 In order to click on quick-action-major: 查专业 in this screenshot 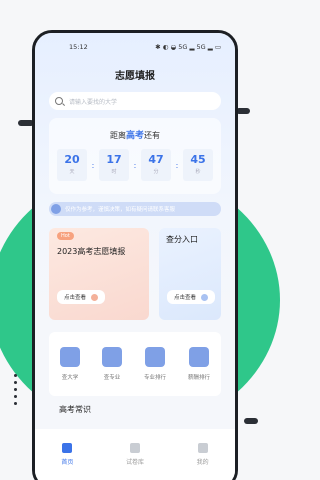, I will do `click(111, 364)`.